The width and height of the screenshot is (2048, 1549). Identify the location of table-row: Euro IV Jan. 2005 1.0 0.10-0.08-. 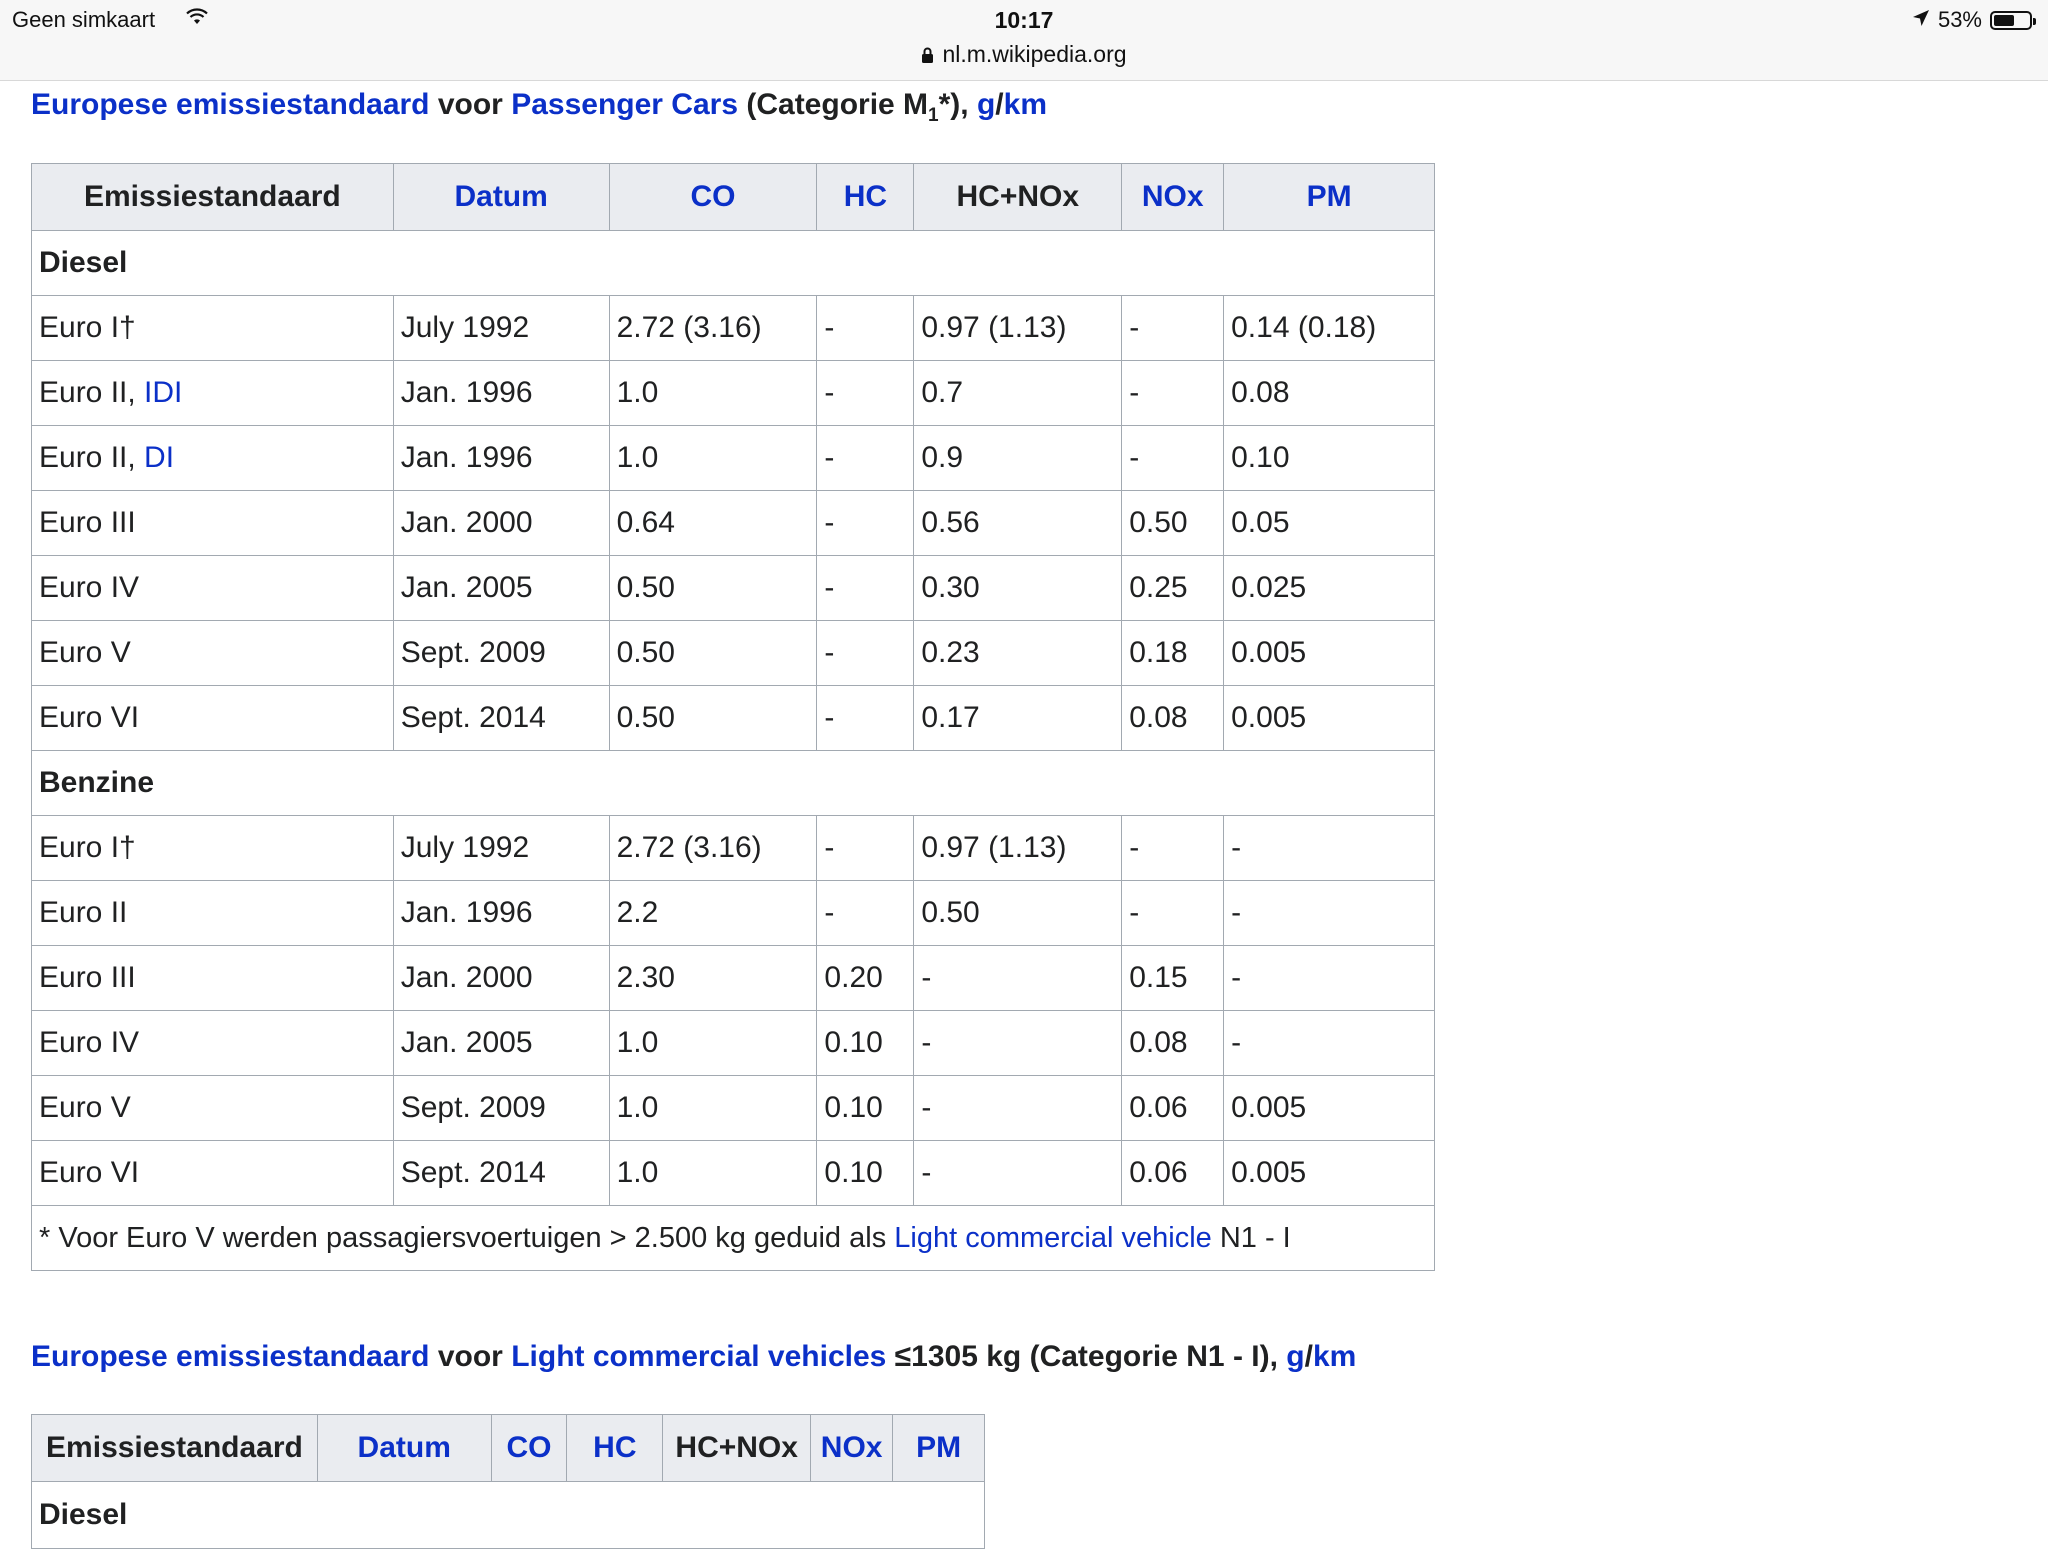
(733, 1043).